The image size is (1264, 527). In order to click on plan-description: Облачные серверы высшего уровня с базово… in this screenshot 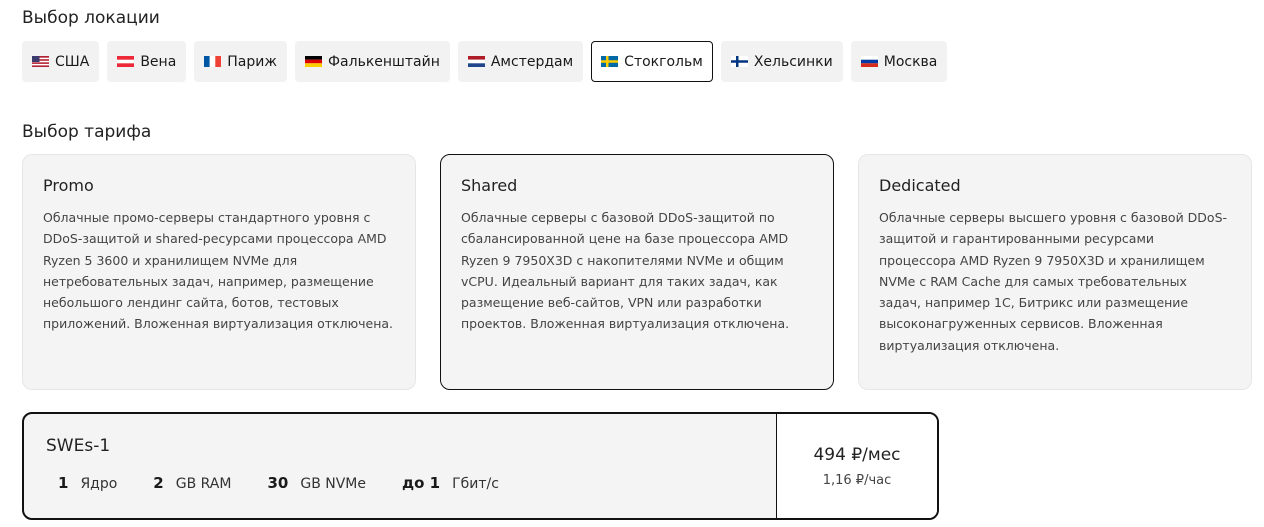, I will do `click(1053, 281)`.